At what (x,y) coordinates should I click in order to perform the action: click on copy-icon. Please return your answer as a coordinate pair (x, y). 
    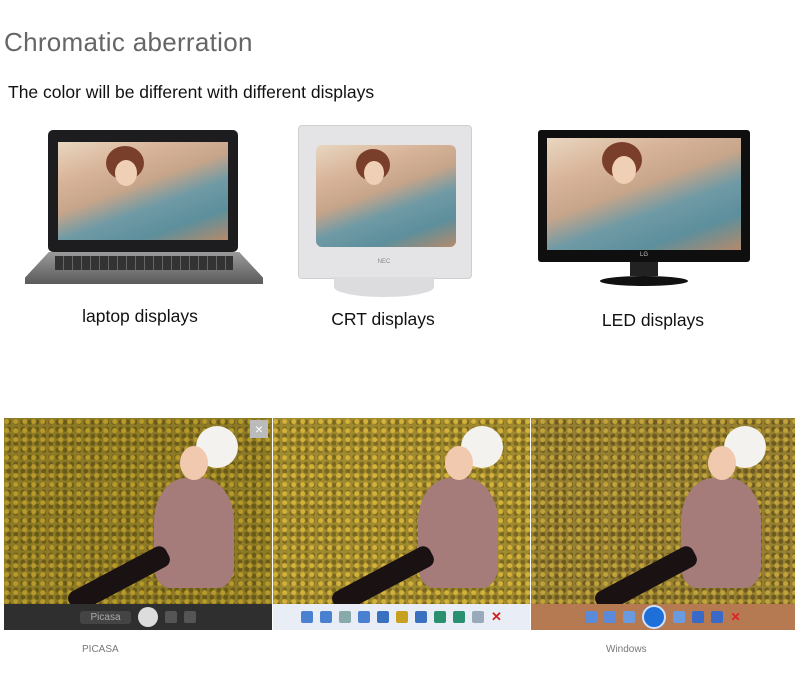
    Looking at the image, I should click on (478, 617).